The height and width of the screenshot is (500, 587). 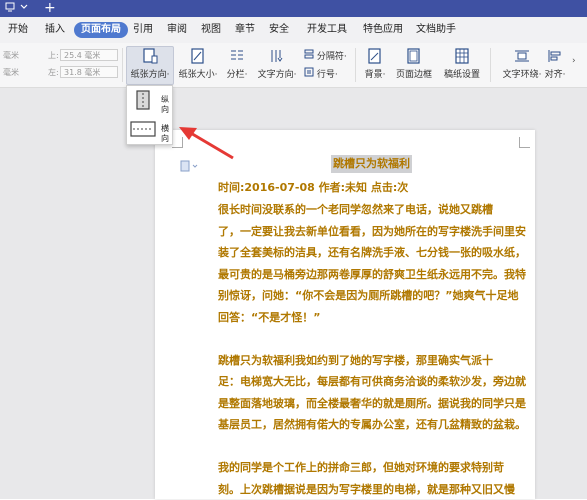 I want to click on paragraph-line: 回答：“不是才怪！”, so click(x=269, y=318).